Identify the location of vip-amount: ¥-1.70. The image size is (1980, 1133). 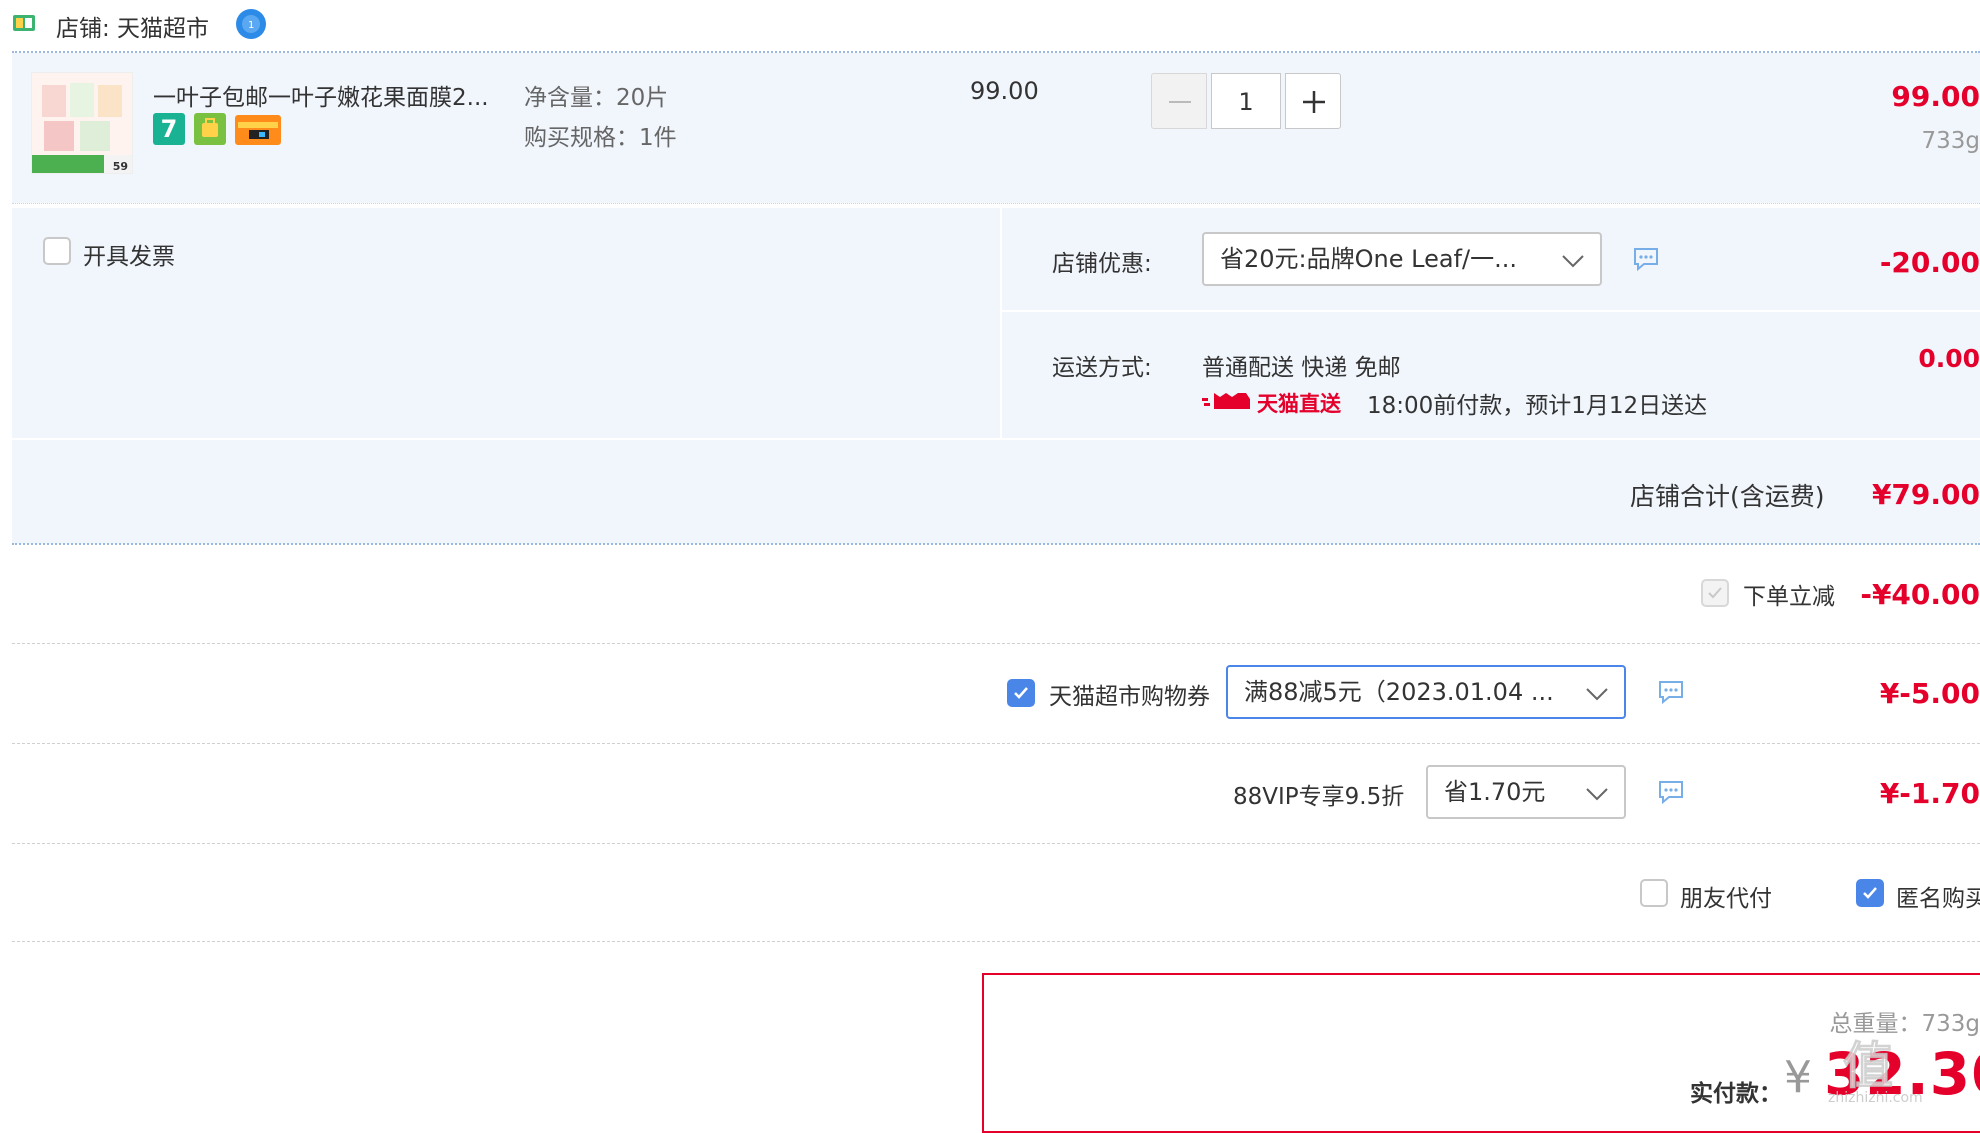
(1930, 793).